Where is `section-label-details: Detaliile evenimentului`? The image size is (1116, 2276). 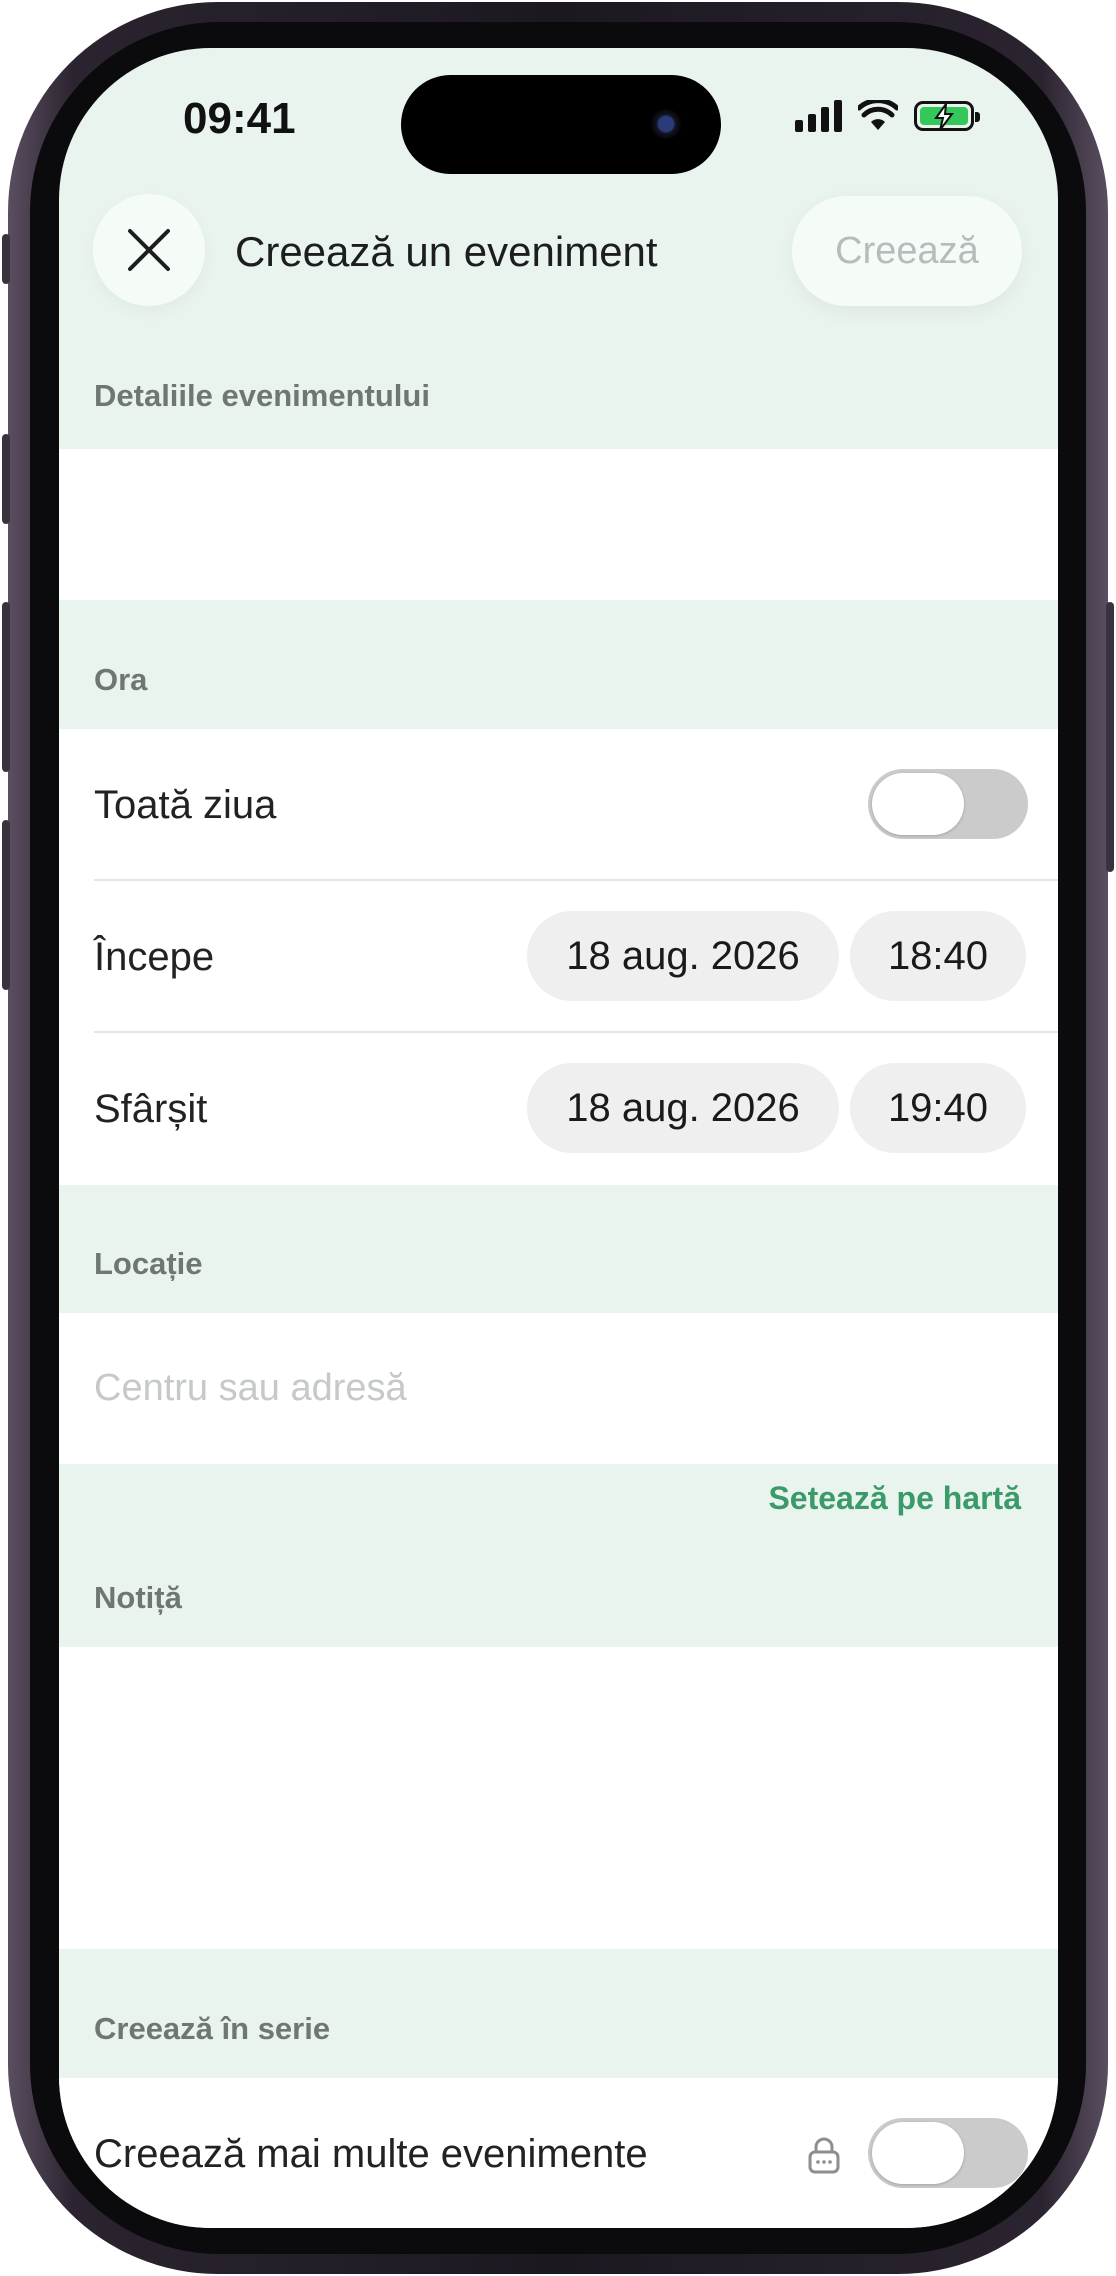
section-label-details: Detaliile evenimentului is located at coordinates (262, 395).